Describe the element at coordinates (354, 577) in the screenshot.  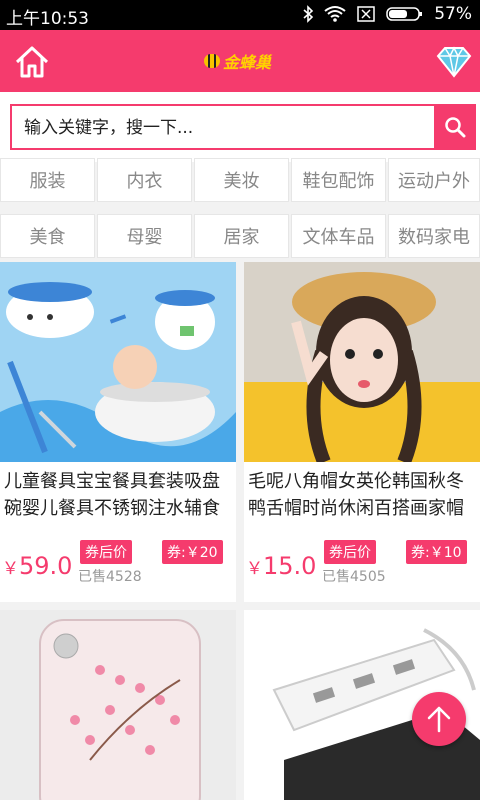
I see `sold-count: 已售4505` at that location.